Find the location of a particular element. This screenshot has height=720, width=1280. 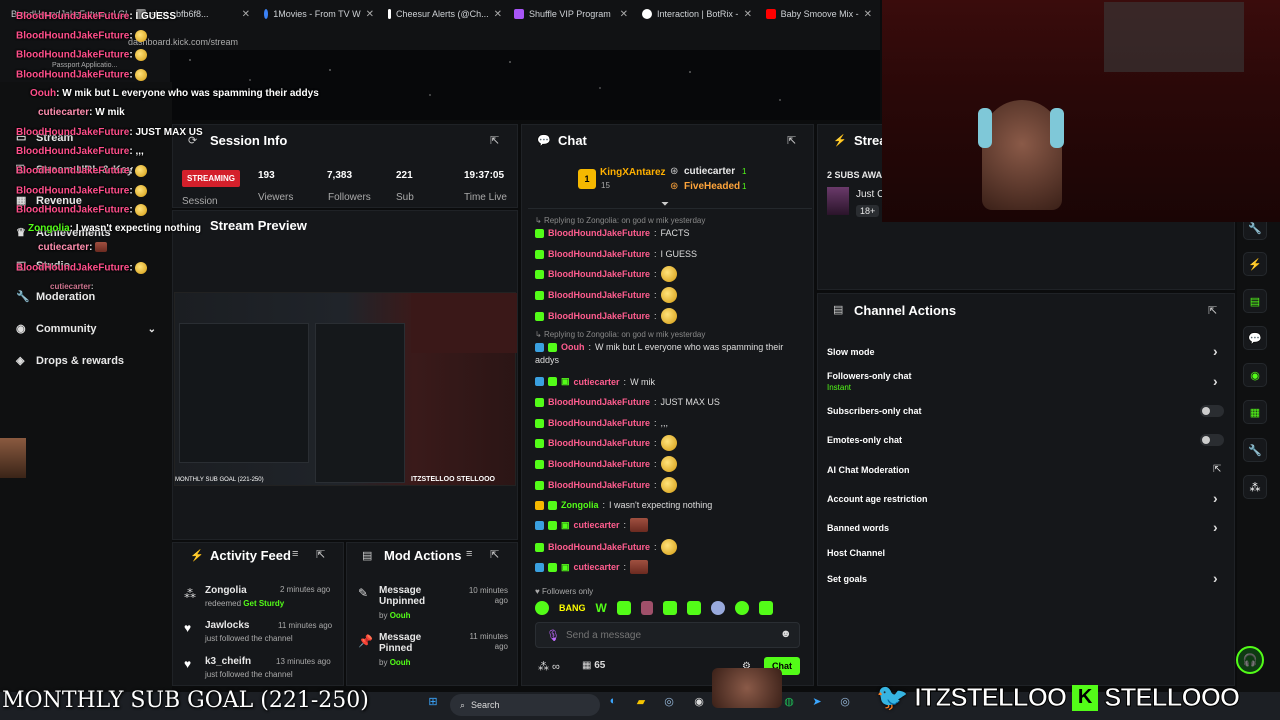

ai-chat-moderation-row: AI Chat Moderation is located at coordinates (868, 470).